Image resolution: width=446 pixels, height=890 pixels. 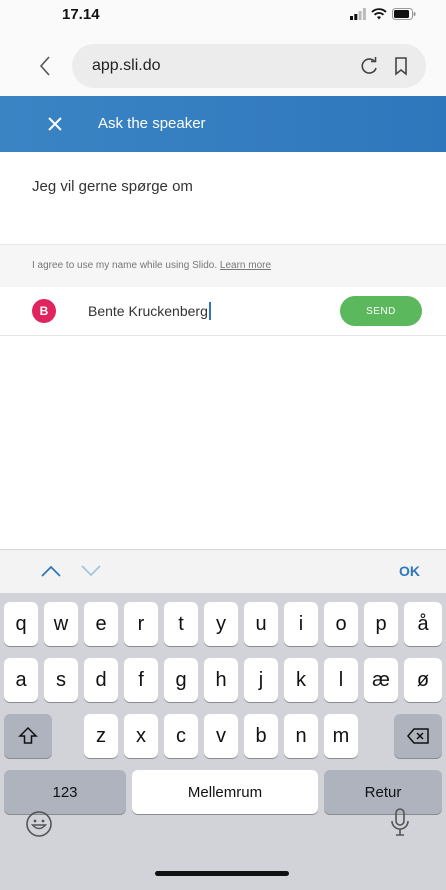 I want to click on key-w: w, so click(x=61, y=624).